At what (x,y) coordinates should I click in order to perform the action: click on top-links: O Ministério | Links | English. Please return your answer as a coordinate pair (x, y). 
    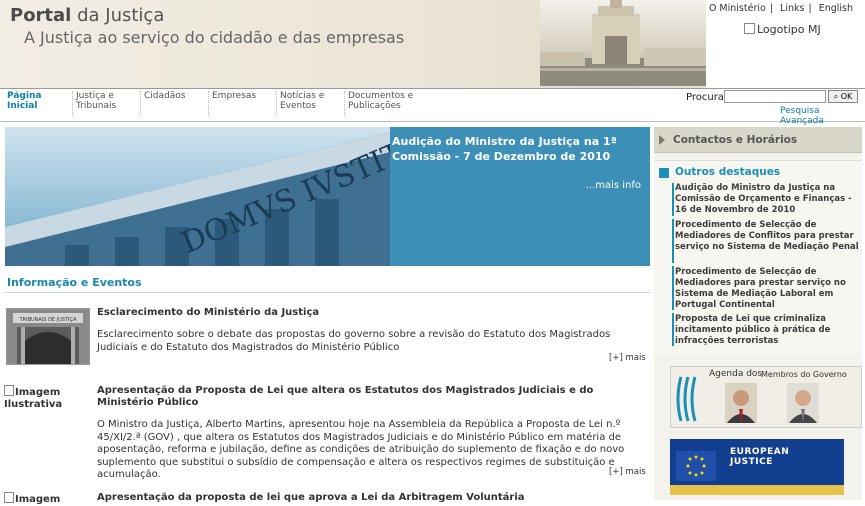
    Looking at the image, I should click on (781, 8).